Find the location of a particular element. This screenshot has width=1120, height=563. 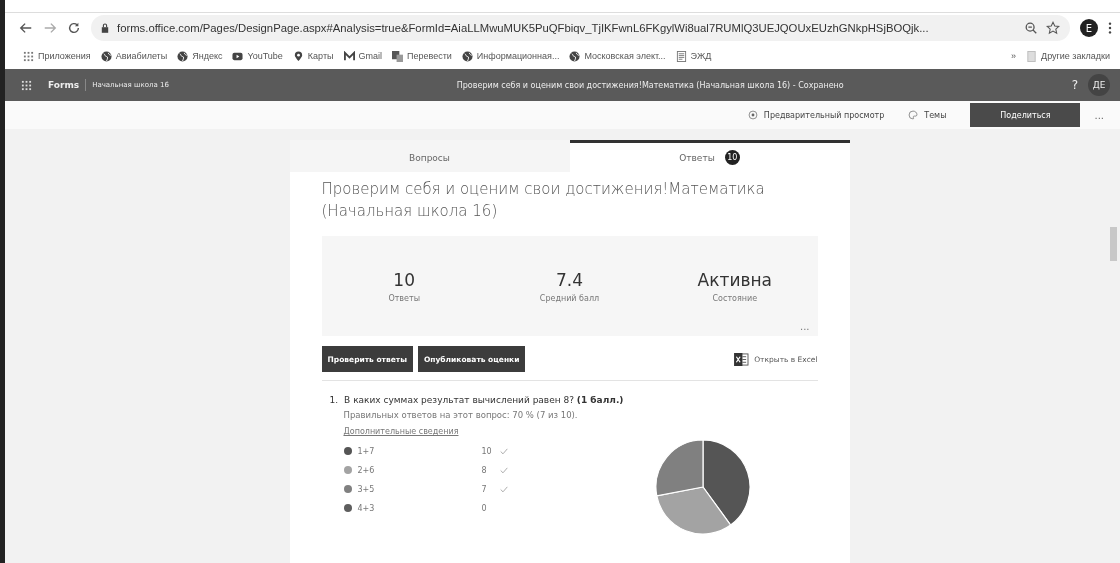

stat-label: Средний балл is located at coordinates (569, 298).